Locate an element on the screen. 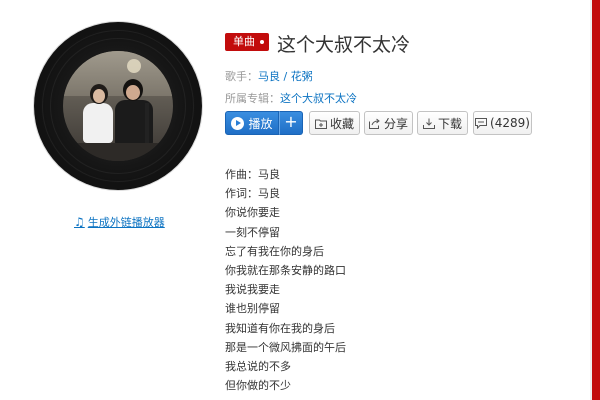  cover-person-female-face is located at coordinates (99, 96).